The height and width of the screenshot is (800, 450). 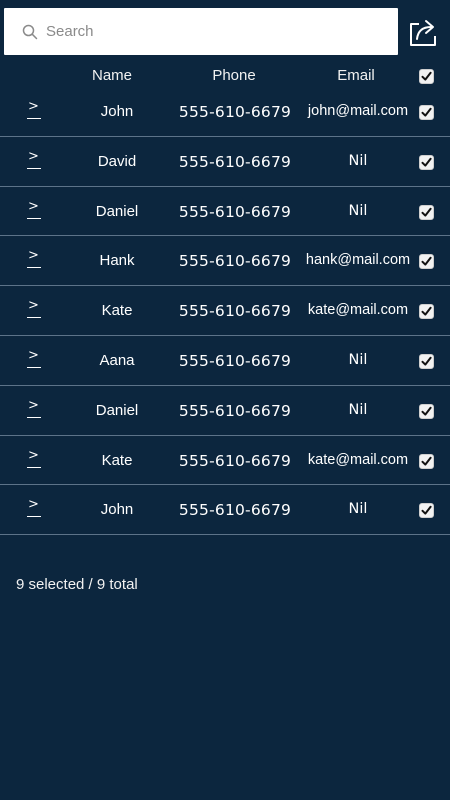 What do you see at coordinates (117, 161) in the screenshot?
I see `contact-name: David` at bounding box center [117, 161].